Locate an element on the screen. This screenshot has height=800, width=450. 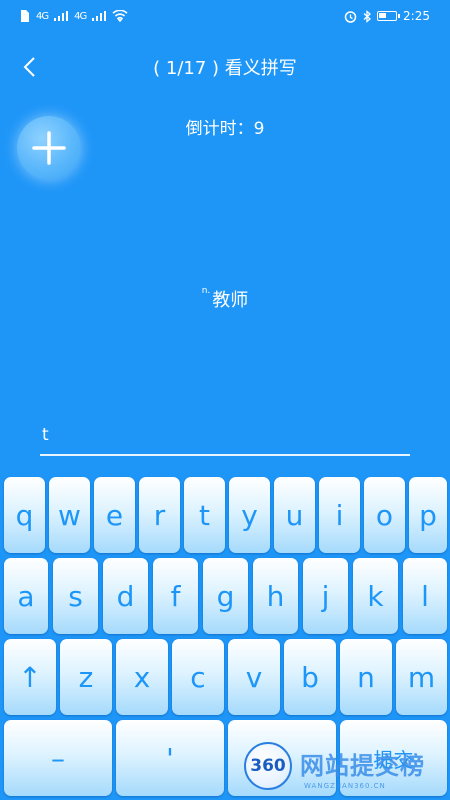
key-x: x is located at coordinates (142, 677).